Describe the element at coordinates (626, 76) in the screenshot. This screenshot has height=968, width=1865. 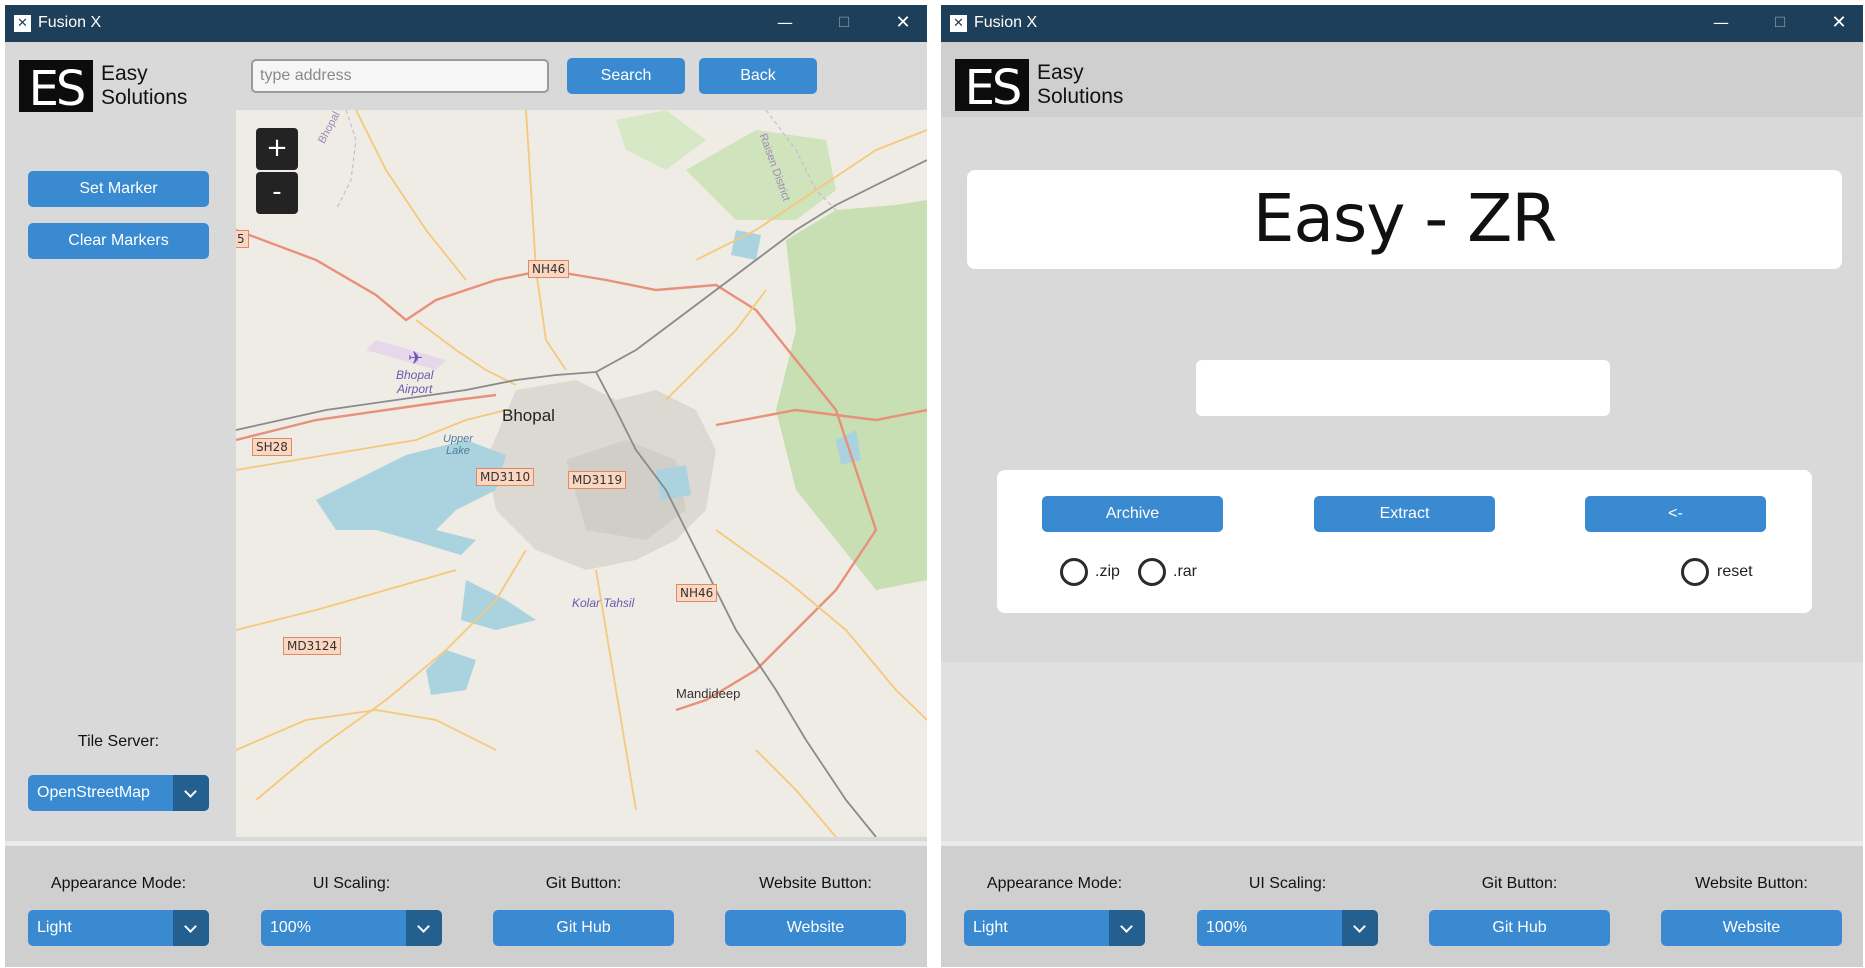
I see `search-button: Search` at that location.